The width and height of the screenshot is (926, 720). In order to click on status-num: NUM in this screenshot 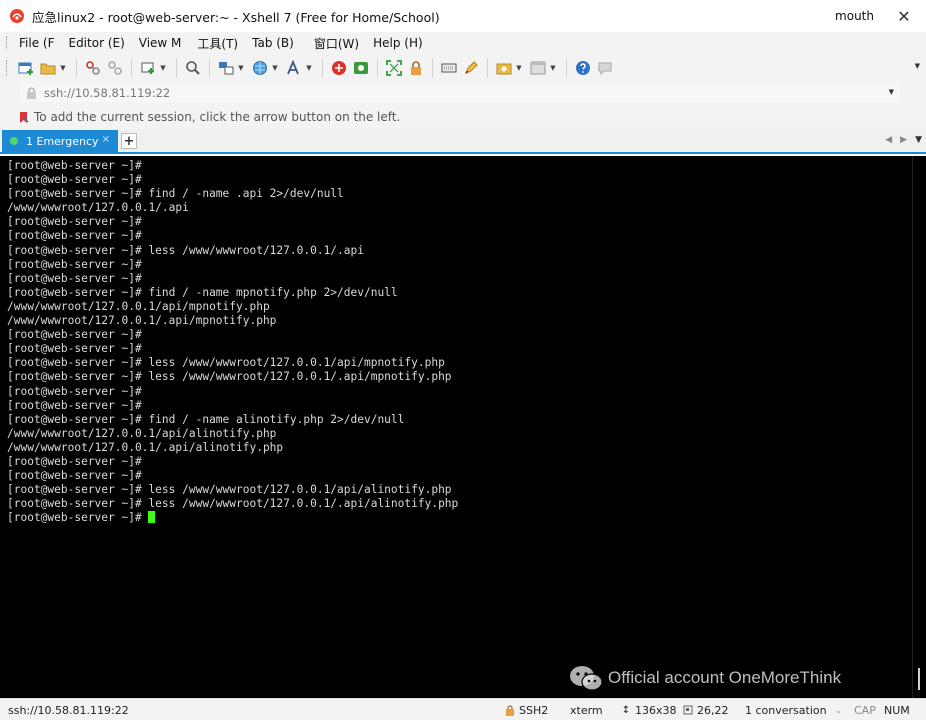, I will do `click(897, 709)`.